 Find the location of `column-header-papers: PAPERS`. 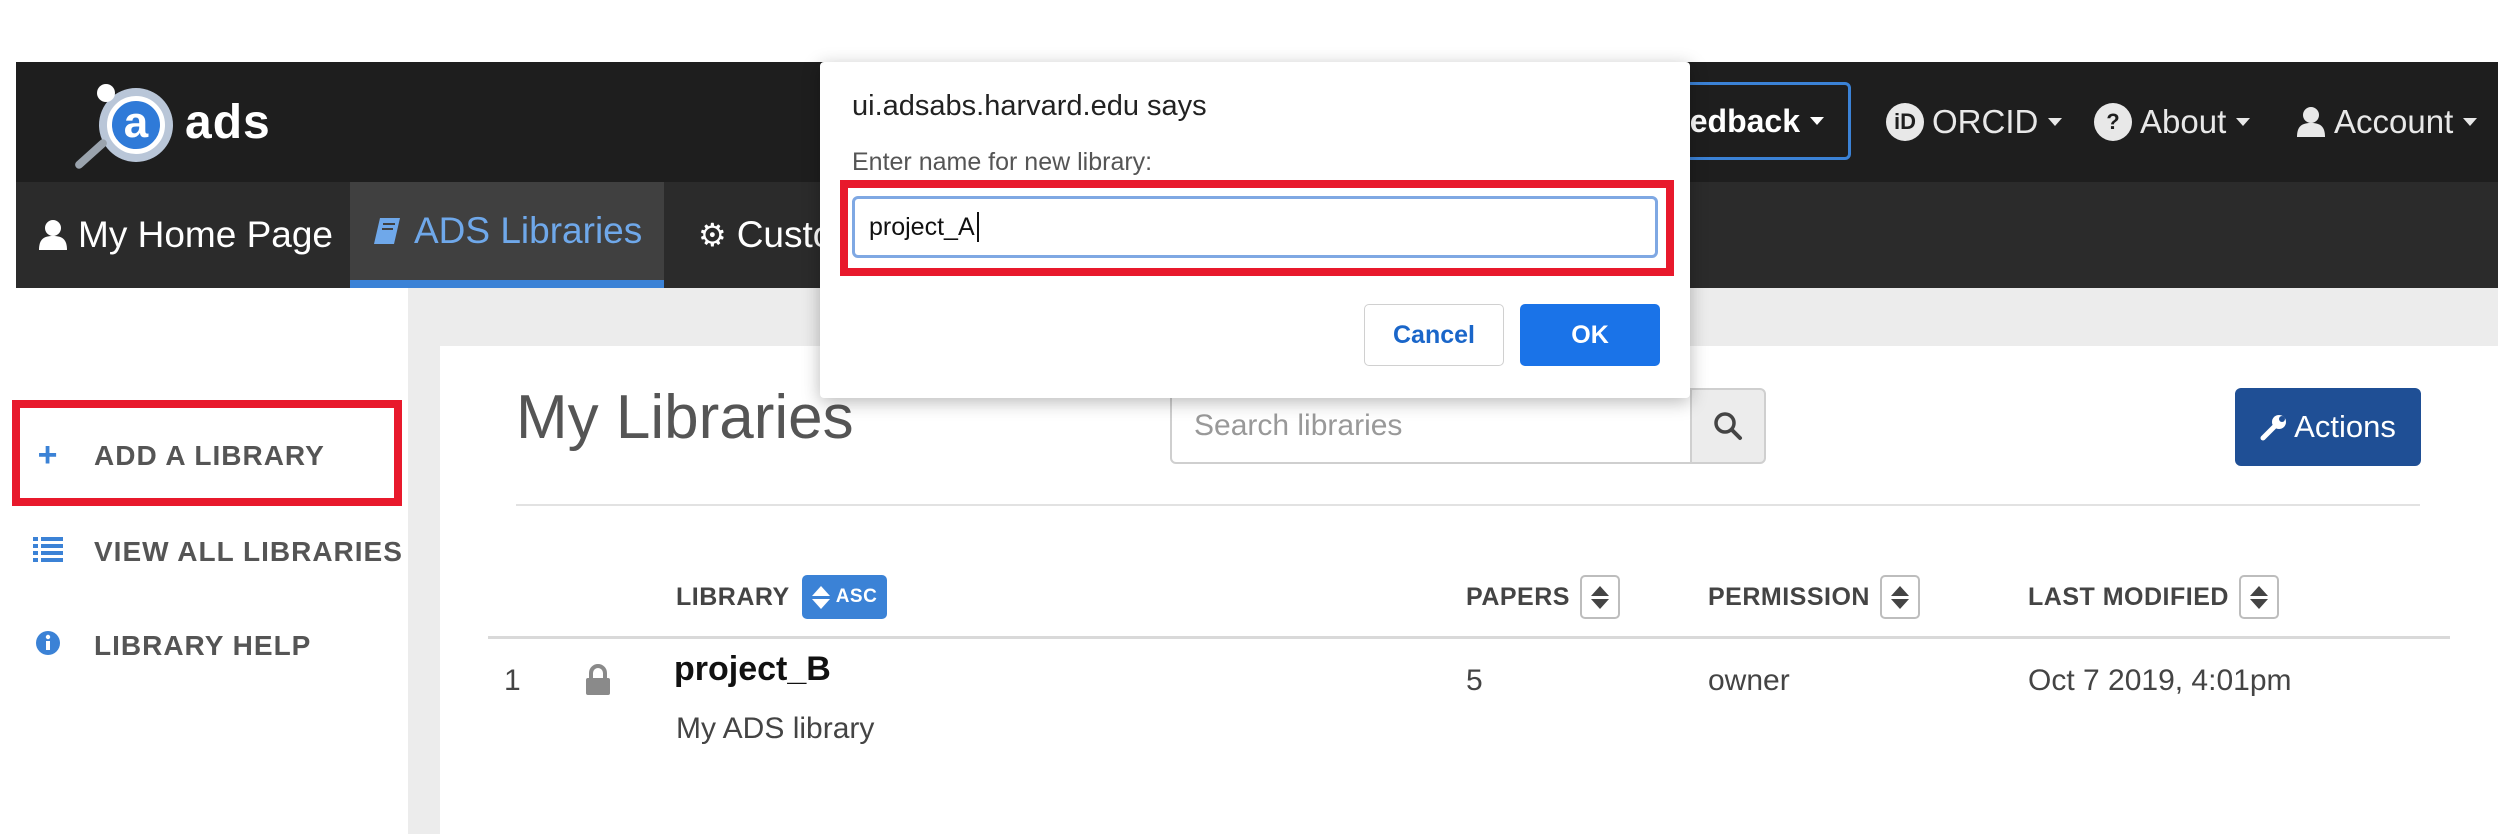

column-header-papers: PAPERS is located at coordinates (1543, 597).